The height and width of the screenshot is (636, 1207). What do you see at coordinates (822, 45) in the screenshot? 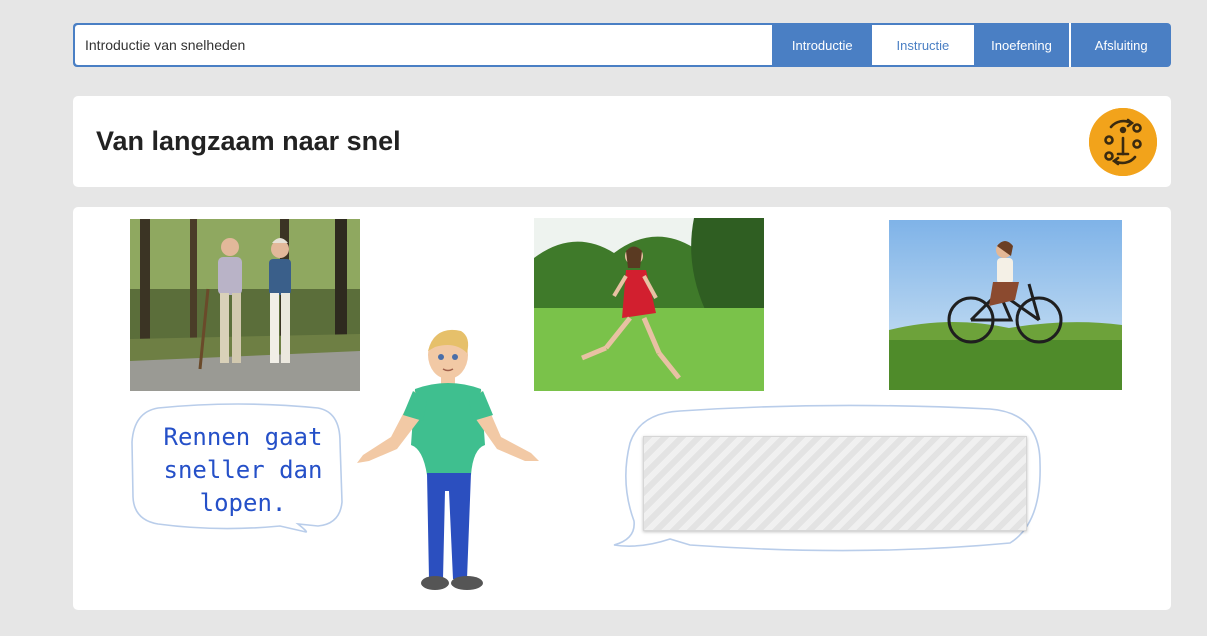
I see `tab-introductie: Introductie` at bounding box center [822, 45].